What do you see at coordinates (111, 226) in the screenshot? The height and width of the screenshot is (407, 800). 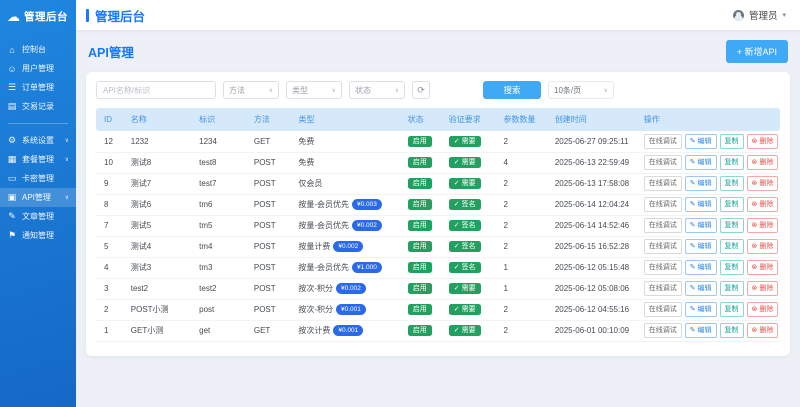 I see `cell-id: 7` at bounding box center [111, 226].